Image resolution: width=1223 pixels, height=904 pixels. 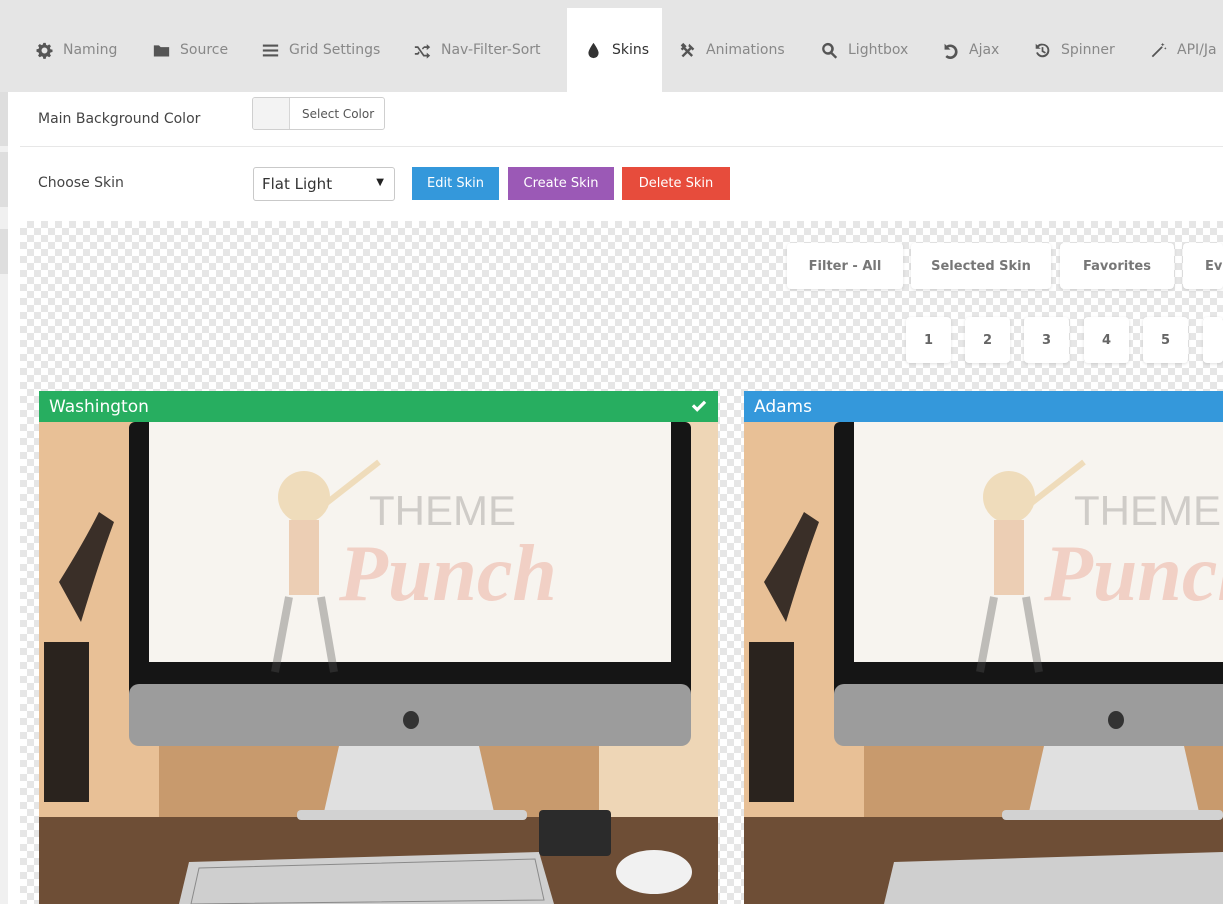 I want to click on tab-label: Spinner, so click(x=1088, y=50).